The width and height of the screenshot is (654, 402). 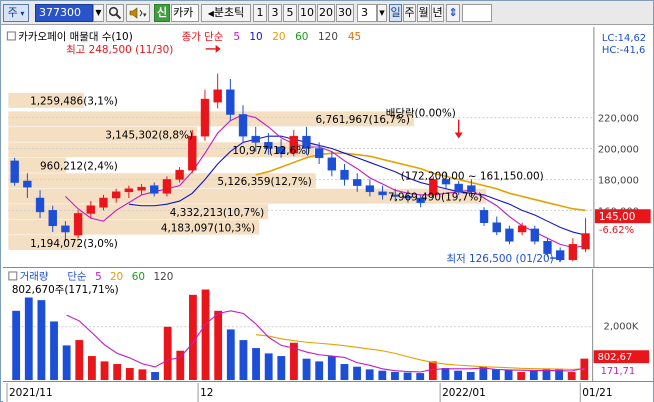 What do you see at coordinates (621, 326) in the screenshot?
I see `volume-axis-tick: 2,000K` at bounding box center [621, 326].